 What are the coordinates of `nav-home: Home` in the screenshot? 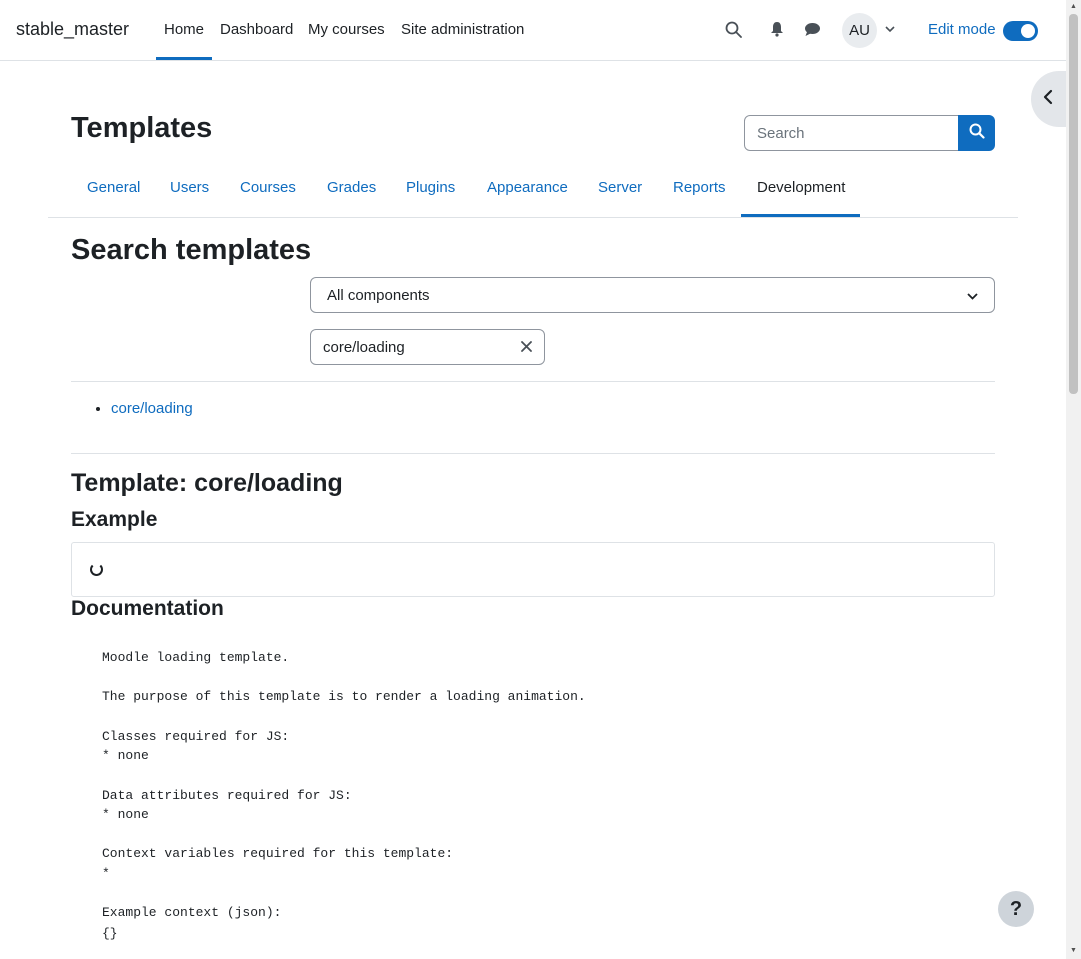 It's located at (184, 29).